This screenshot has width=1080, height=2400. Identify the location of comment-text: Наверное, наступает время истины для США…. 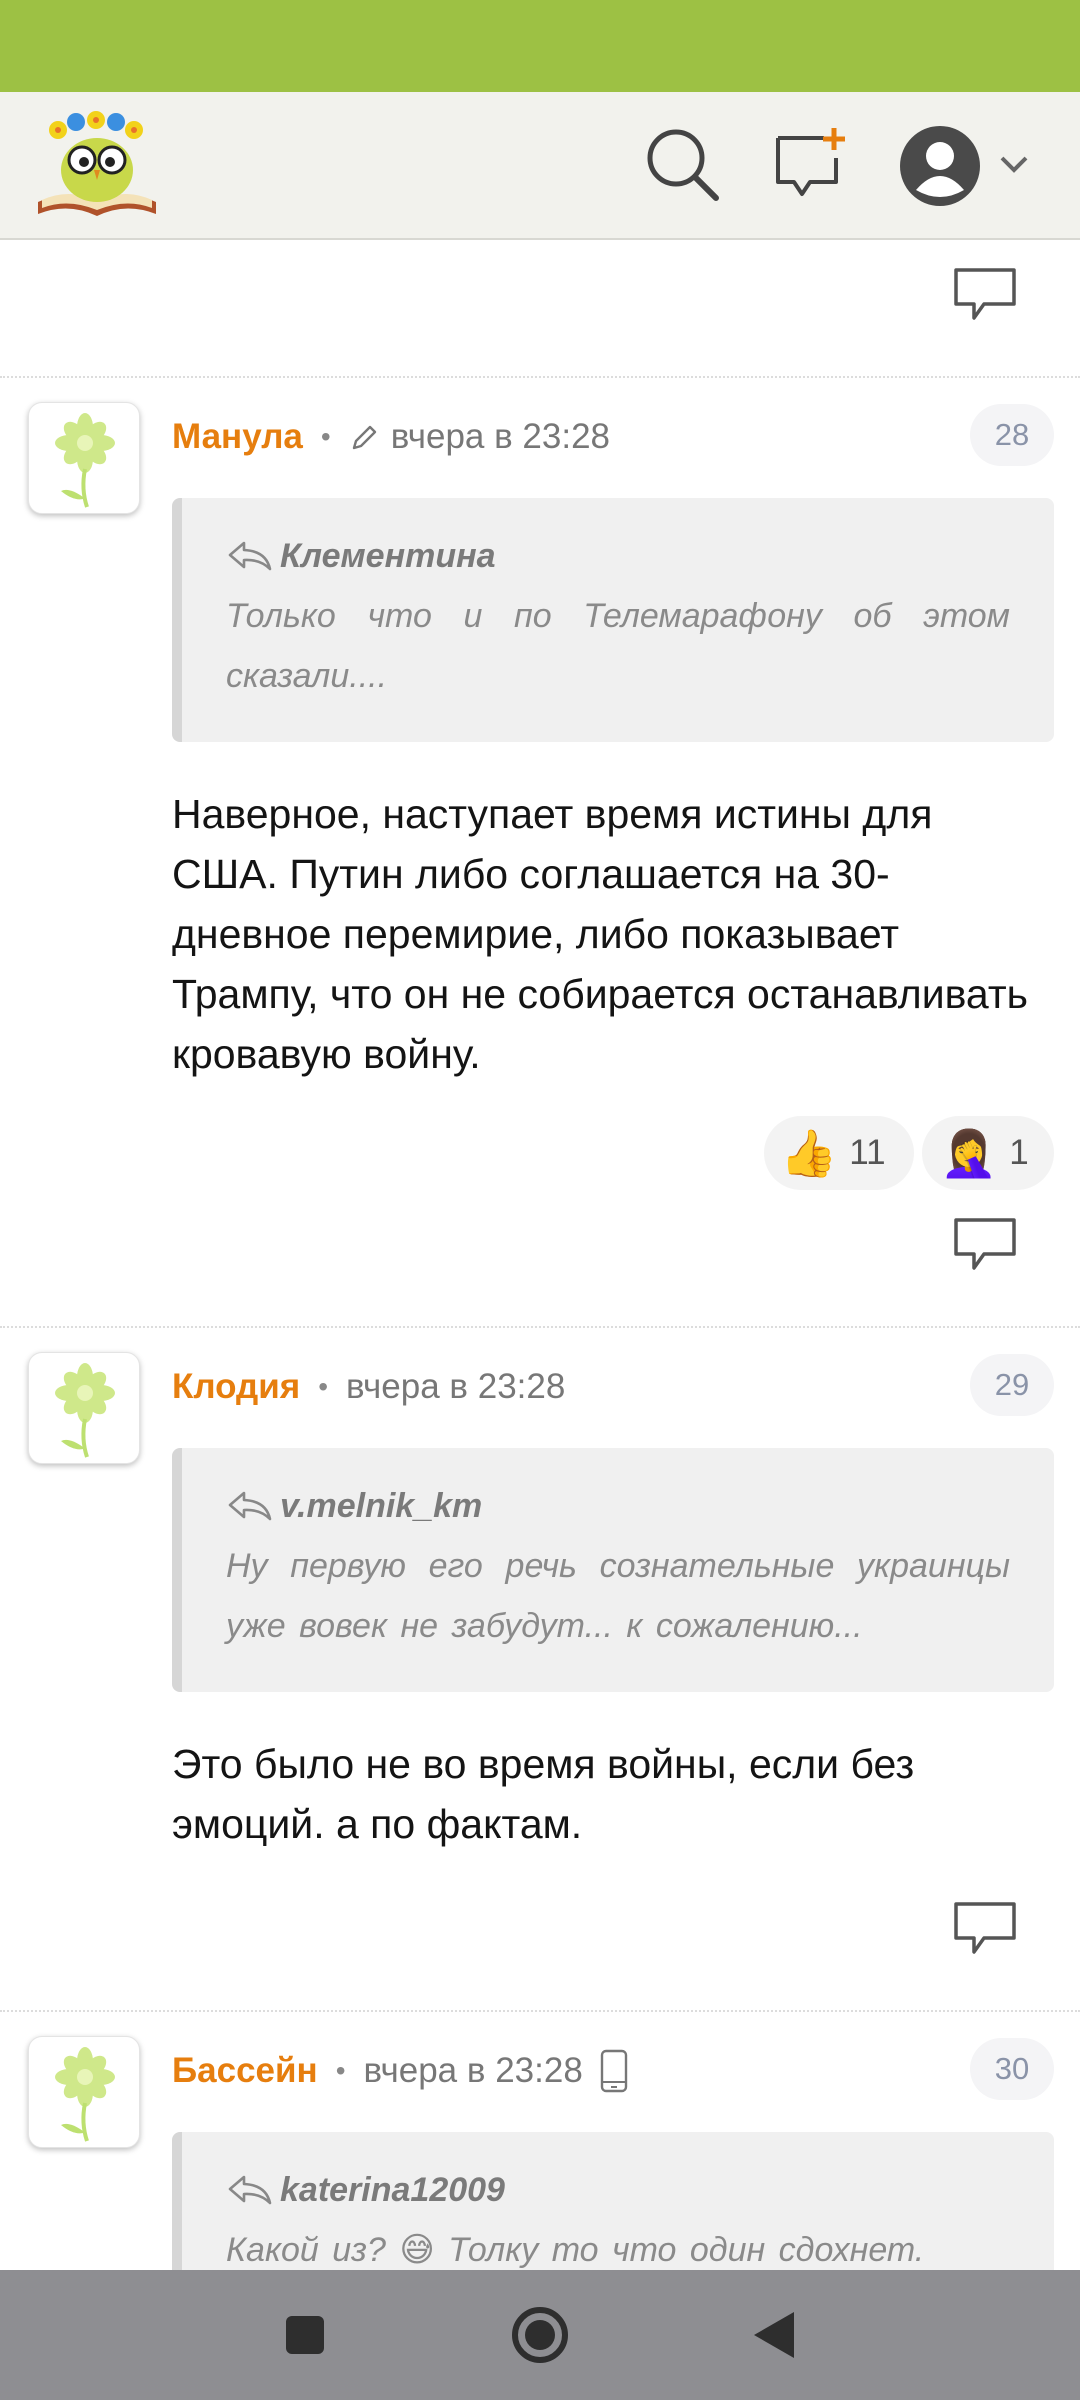
(600, 934).